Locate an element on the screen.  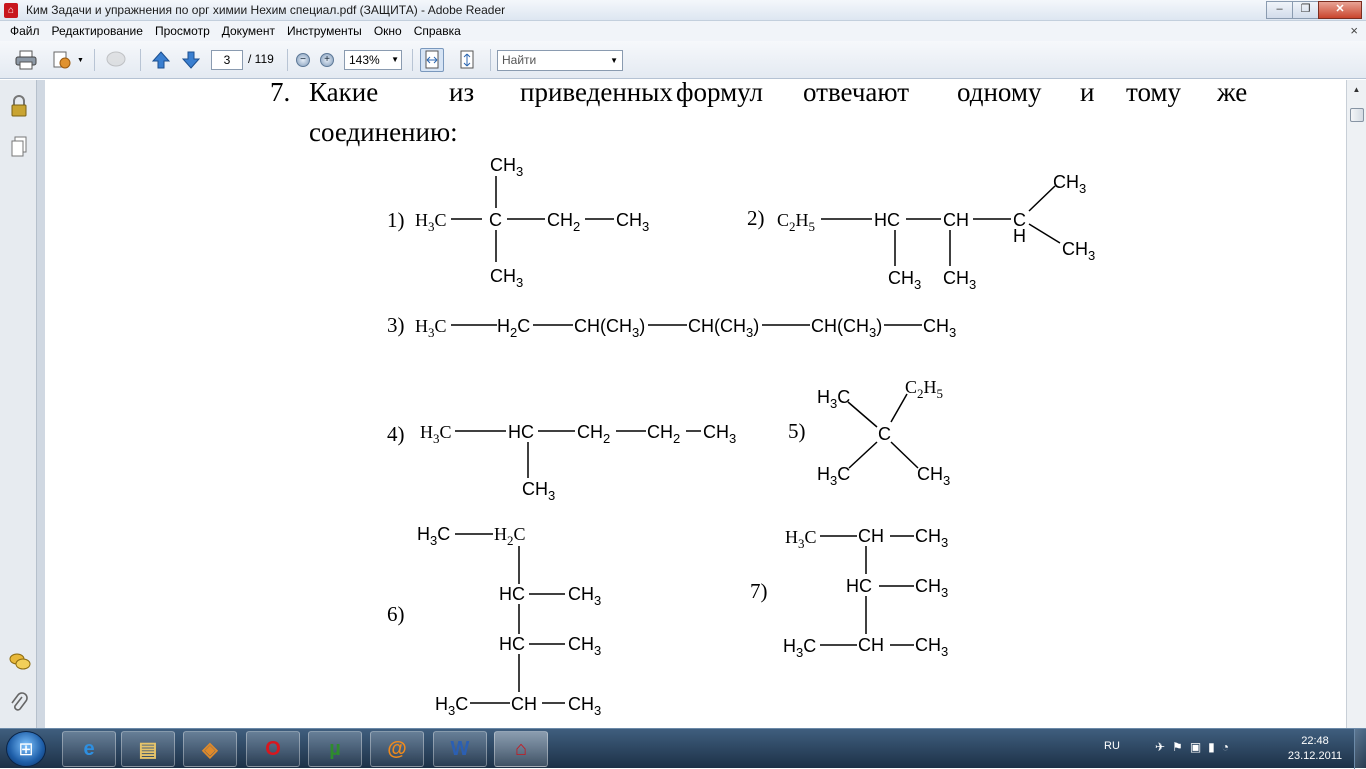
comments-icon is located at coordinates (20, 662).